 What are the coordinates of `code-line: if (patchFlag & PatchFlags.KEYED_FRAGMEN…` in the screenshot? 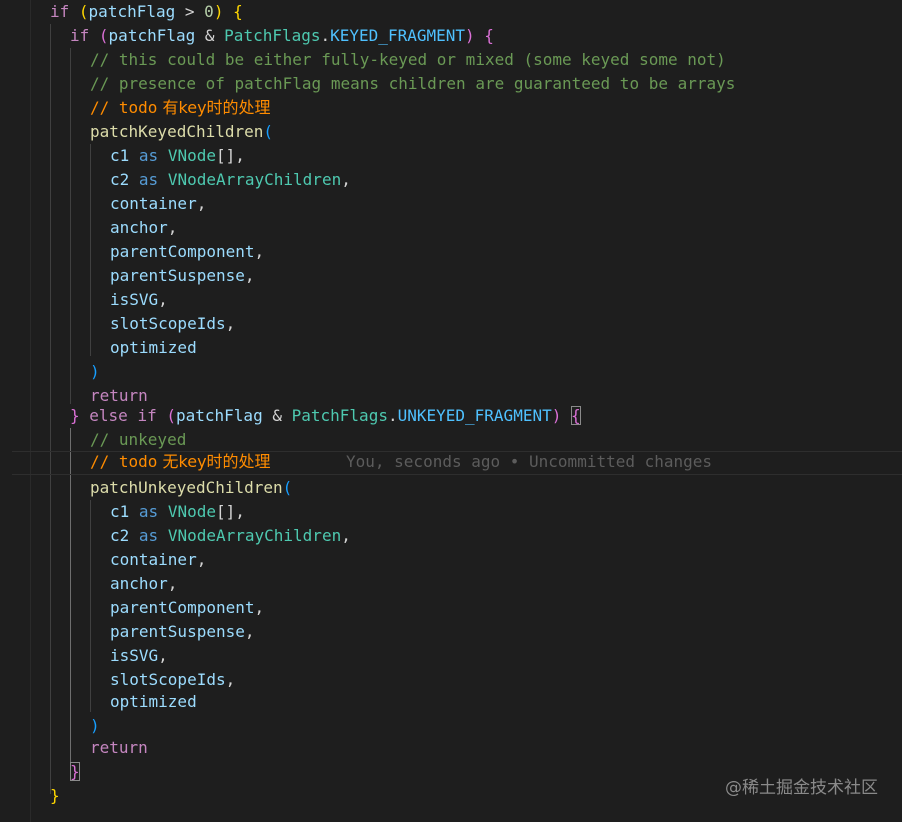 It's located at (282, 36).